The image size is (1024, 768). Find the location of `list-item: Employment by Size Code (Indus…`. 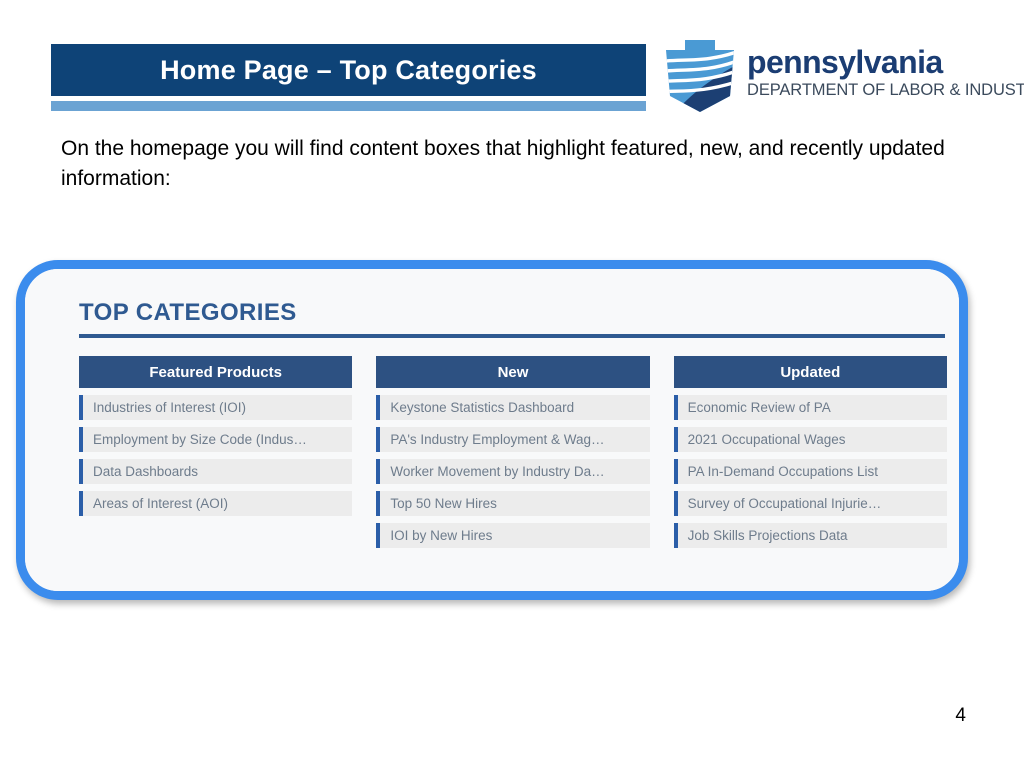

list-item: Employment by Size Code (Indus… is located at coordinates (216, 439).